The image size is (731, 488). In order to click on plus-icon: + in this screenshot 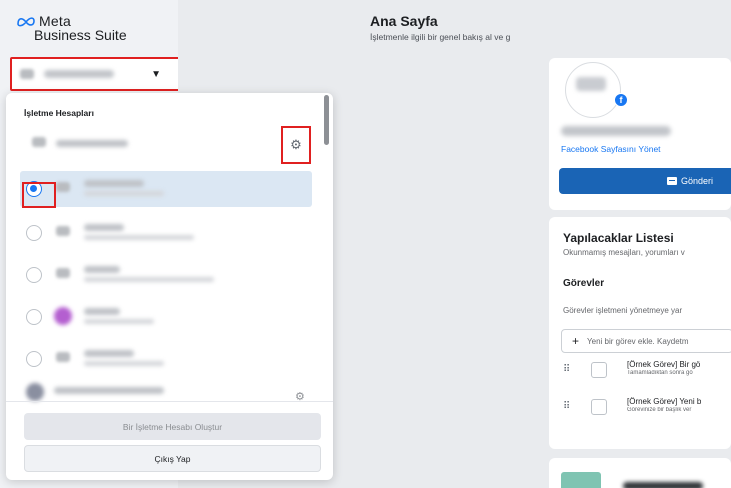, I will do `click(576, 341)`.